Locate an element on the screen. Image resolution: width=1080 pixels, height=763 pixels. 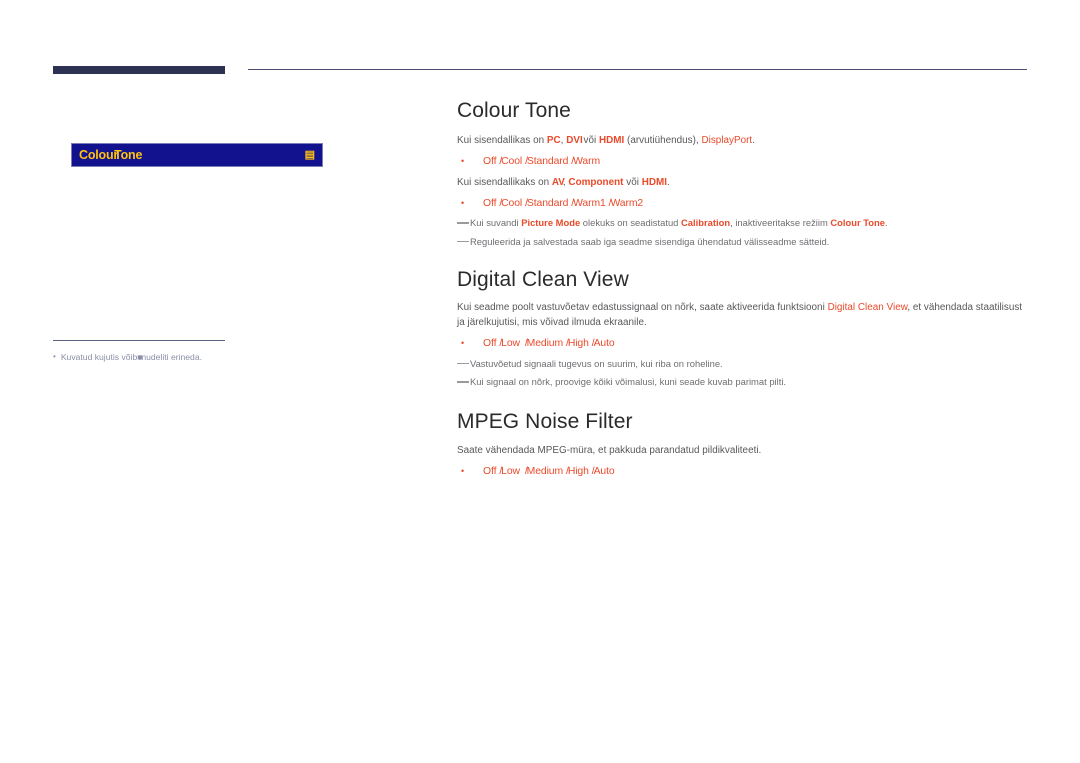
osd-menu-label: ColourTone is located at coordinates (110, 155).